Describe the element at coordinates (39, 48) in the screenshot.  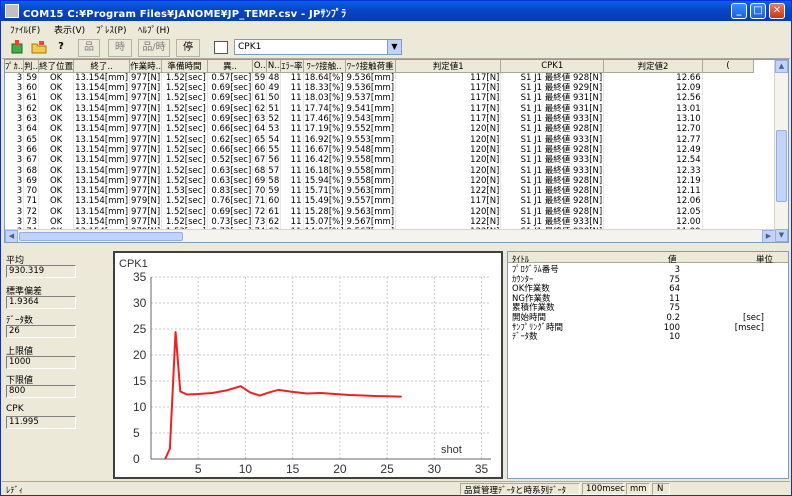
I see `open-folder-icon` at that location.